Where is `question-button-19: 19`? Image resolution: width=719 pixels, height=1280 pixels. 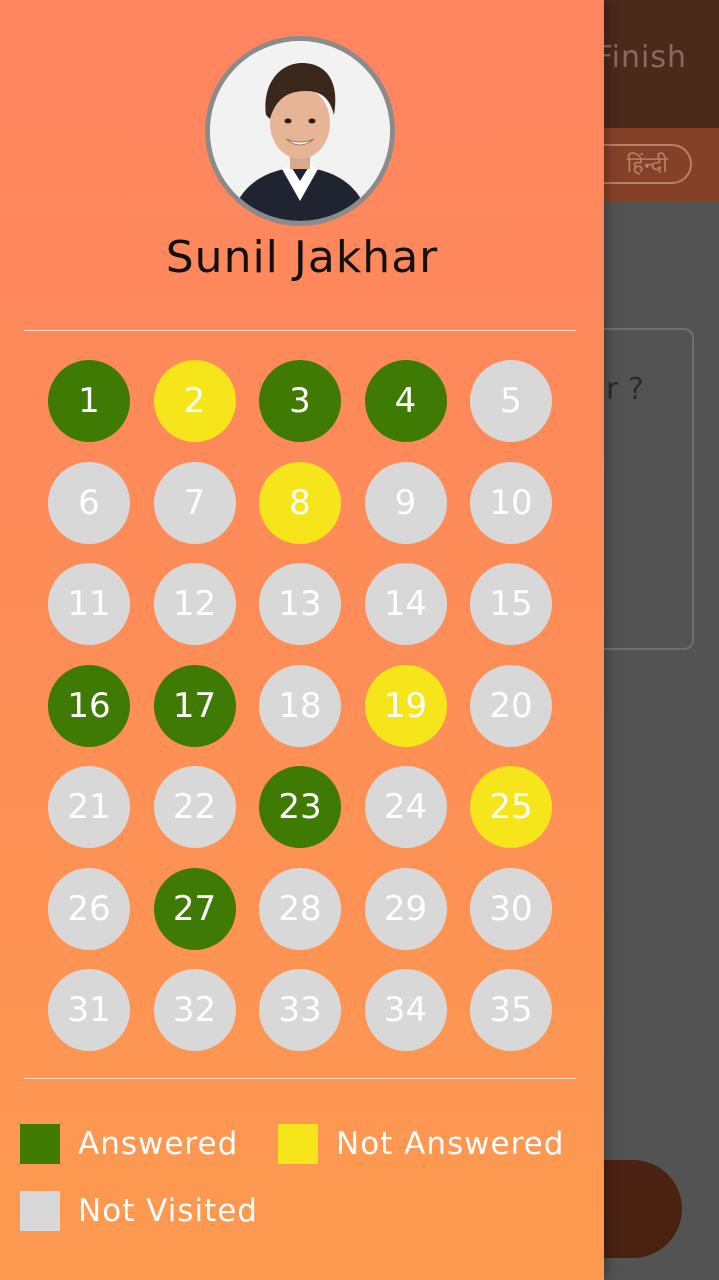
question-button-19: 19 is located at coordinates (405, 705).